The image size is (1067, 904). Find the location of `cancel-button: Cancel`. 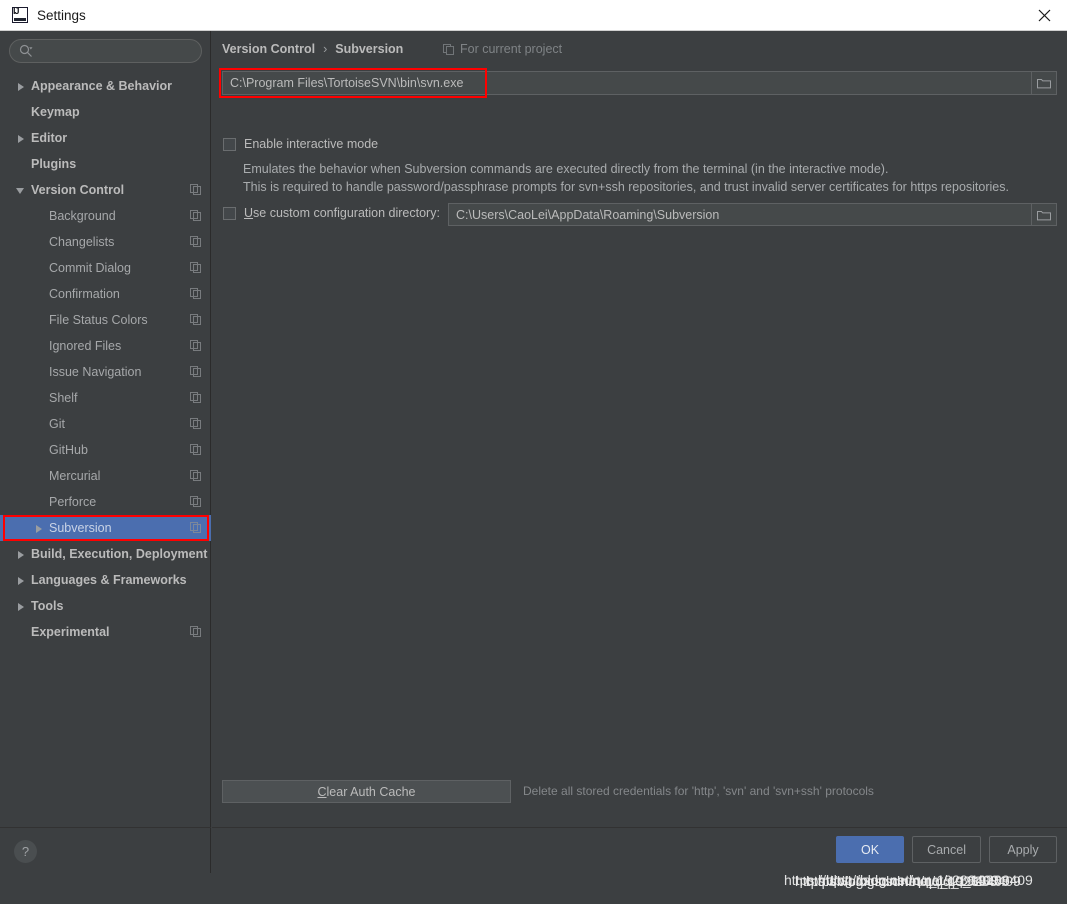

cancel-button: Cancel is located at coordinates (946, 849).